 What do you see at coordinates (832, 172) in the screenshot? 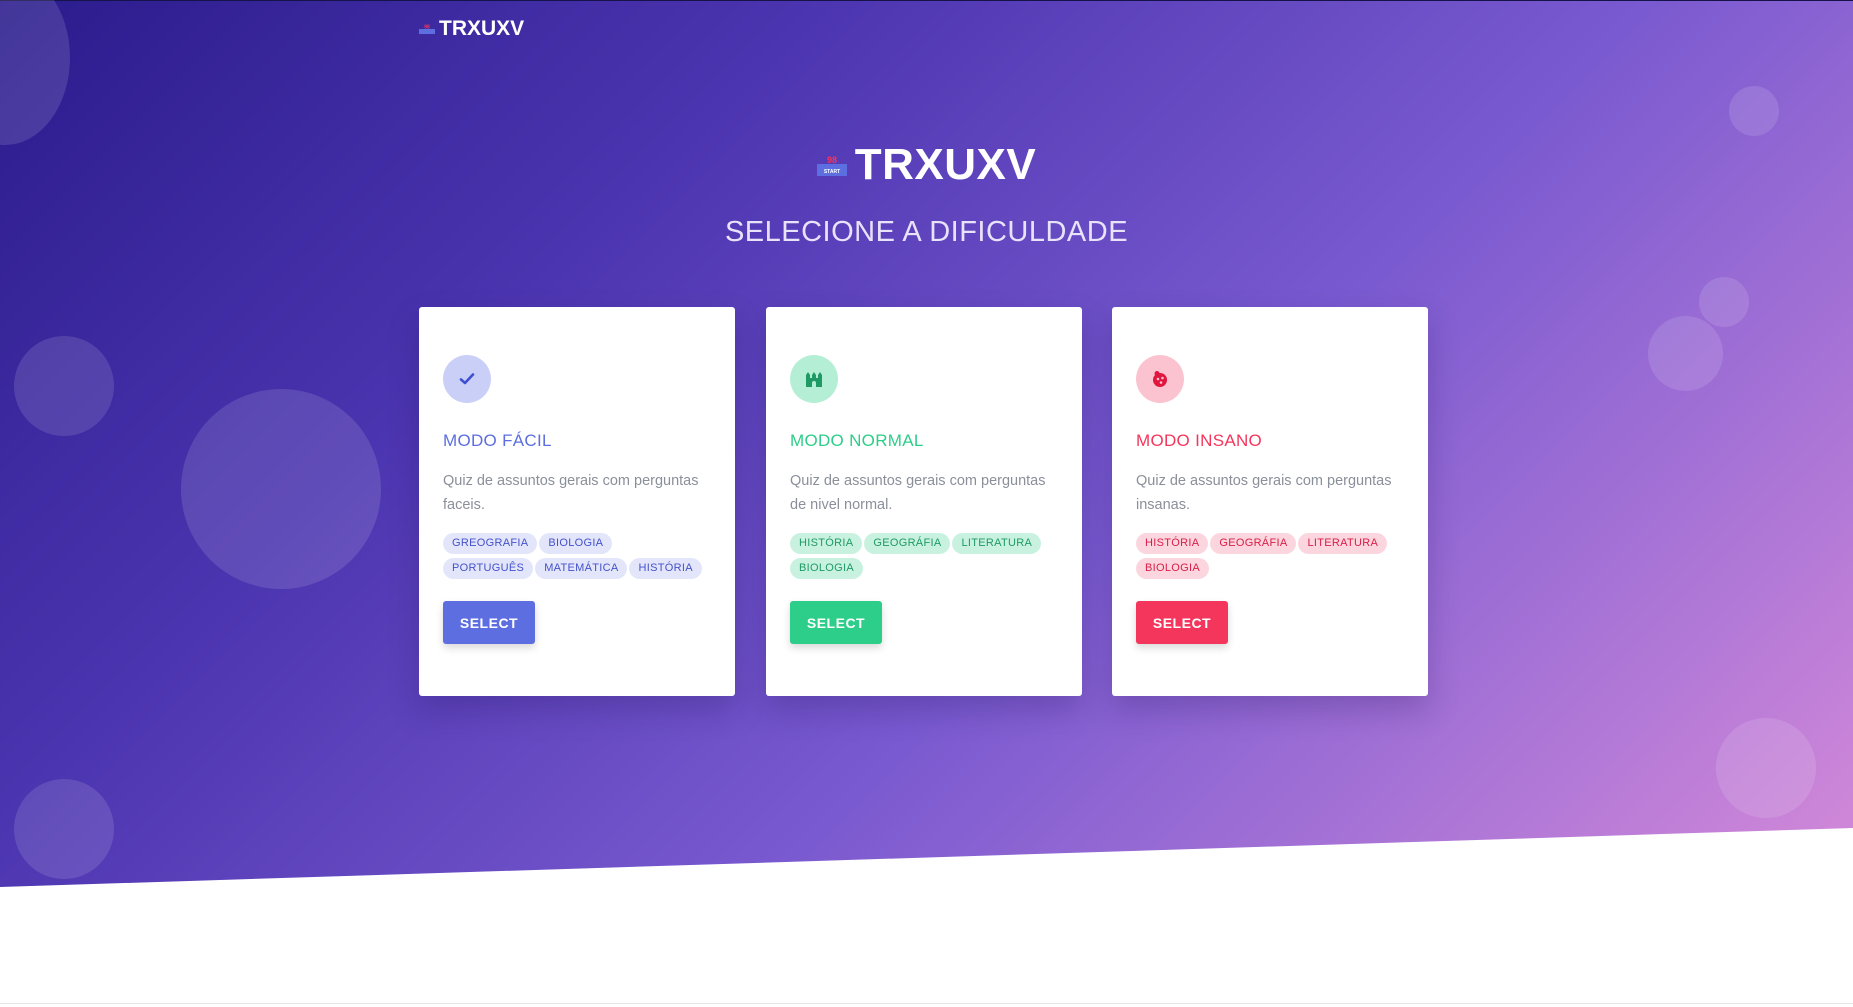
I see `svg-text: START` at bounding box center [832, 172].